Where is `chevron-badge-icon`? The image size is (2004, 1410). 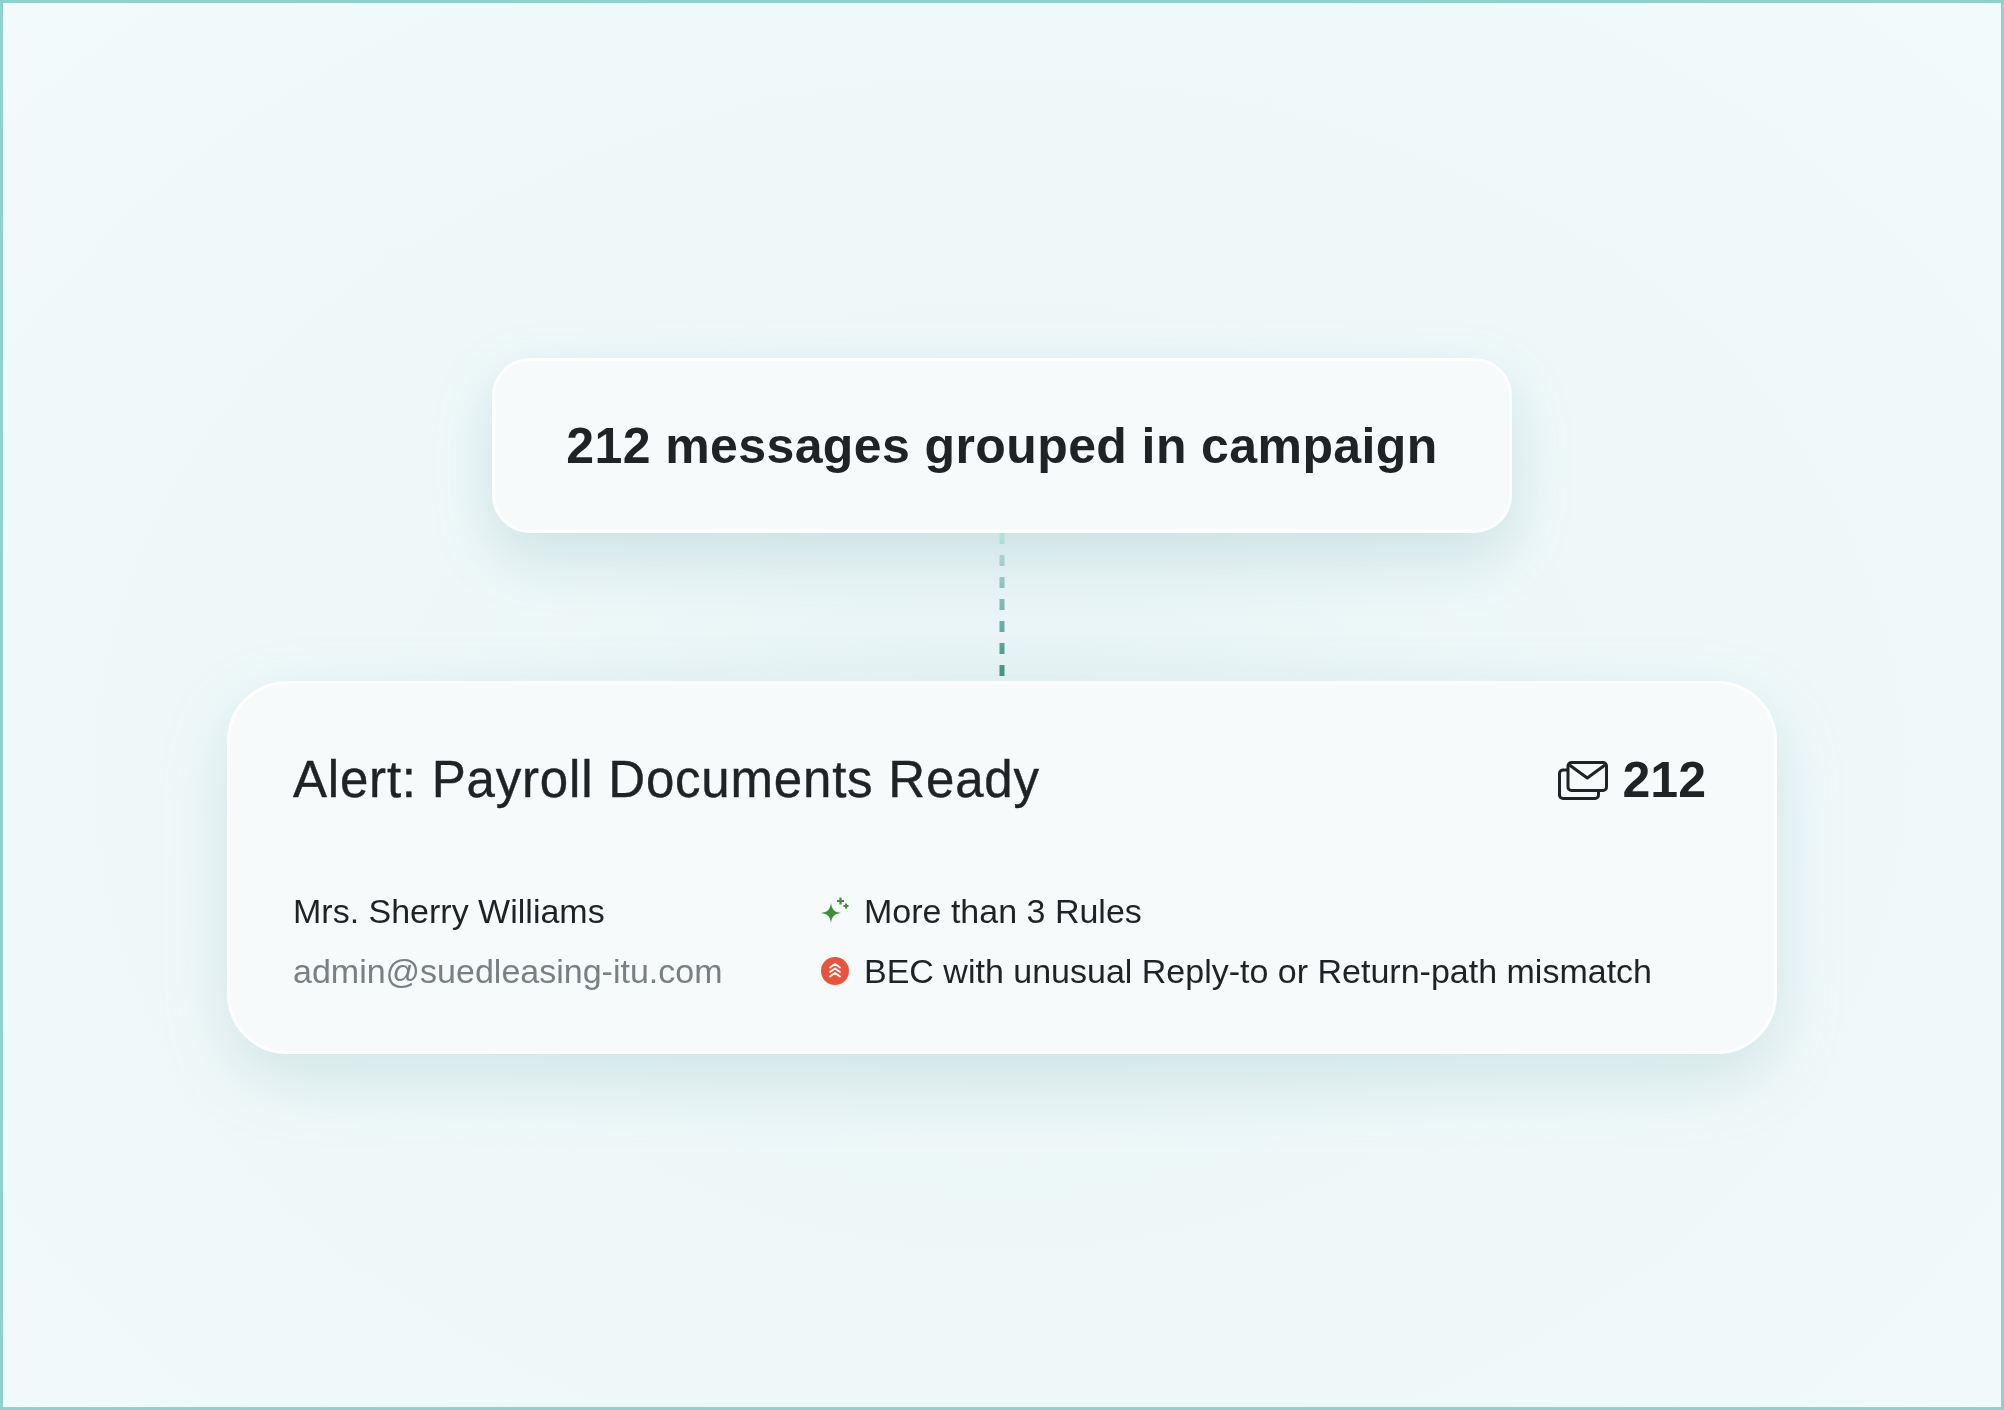 chevron-badge-icon is located at coordinates (835, 971).